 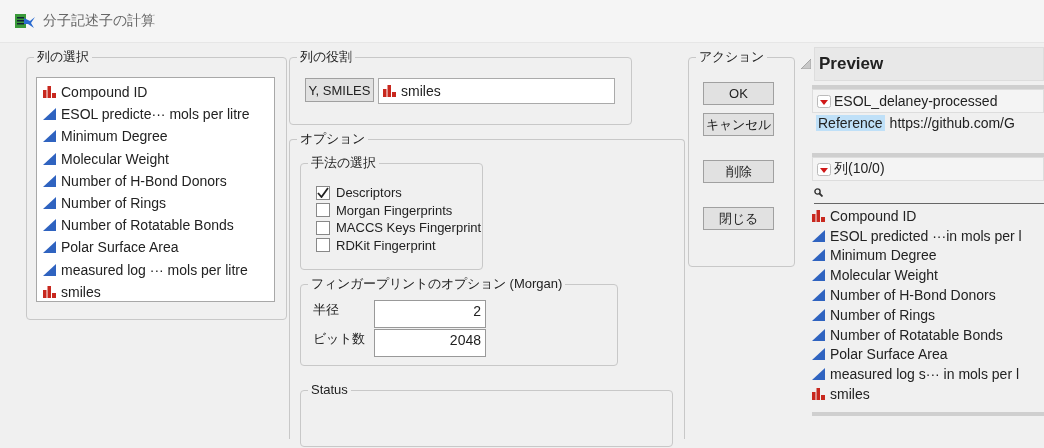 I want to click on field-label: 半径, so click(x=326, y=310).